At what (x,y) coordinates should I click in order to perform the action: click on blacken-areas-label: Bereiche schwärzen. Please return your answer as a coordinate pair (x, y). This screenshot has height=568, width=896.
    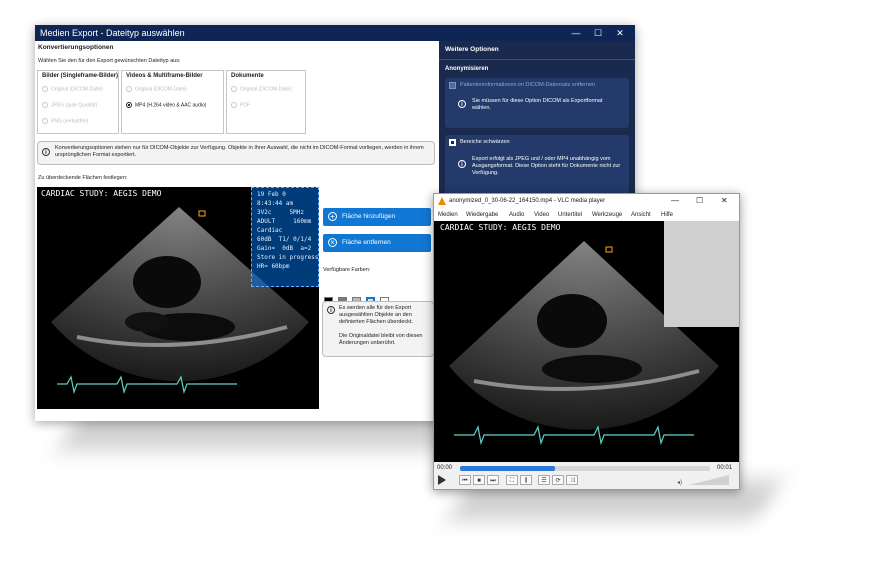
    Looking at the image, I should click on (485, 142).